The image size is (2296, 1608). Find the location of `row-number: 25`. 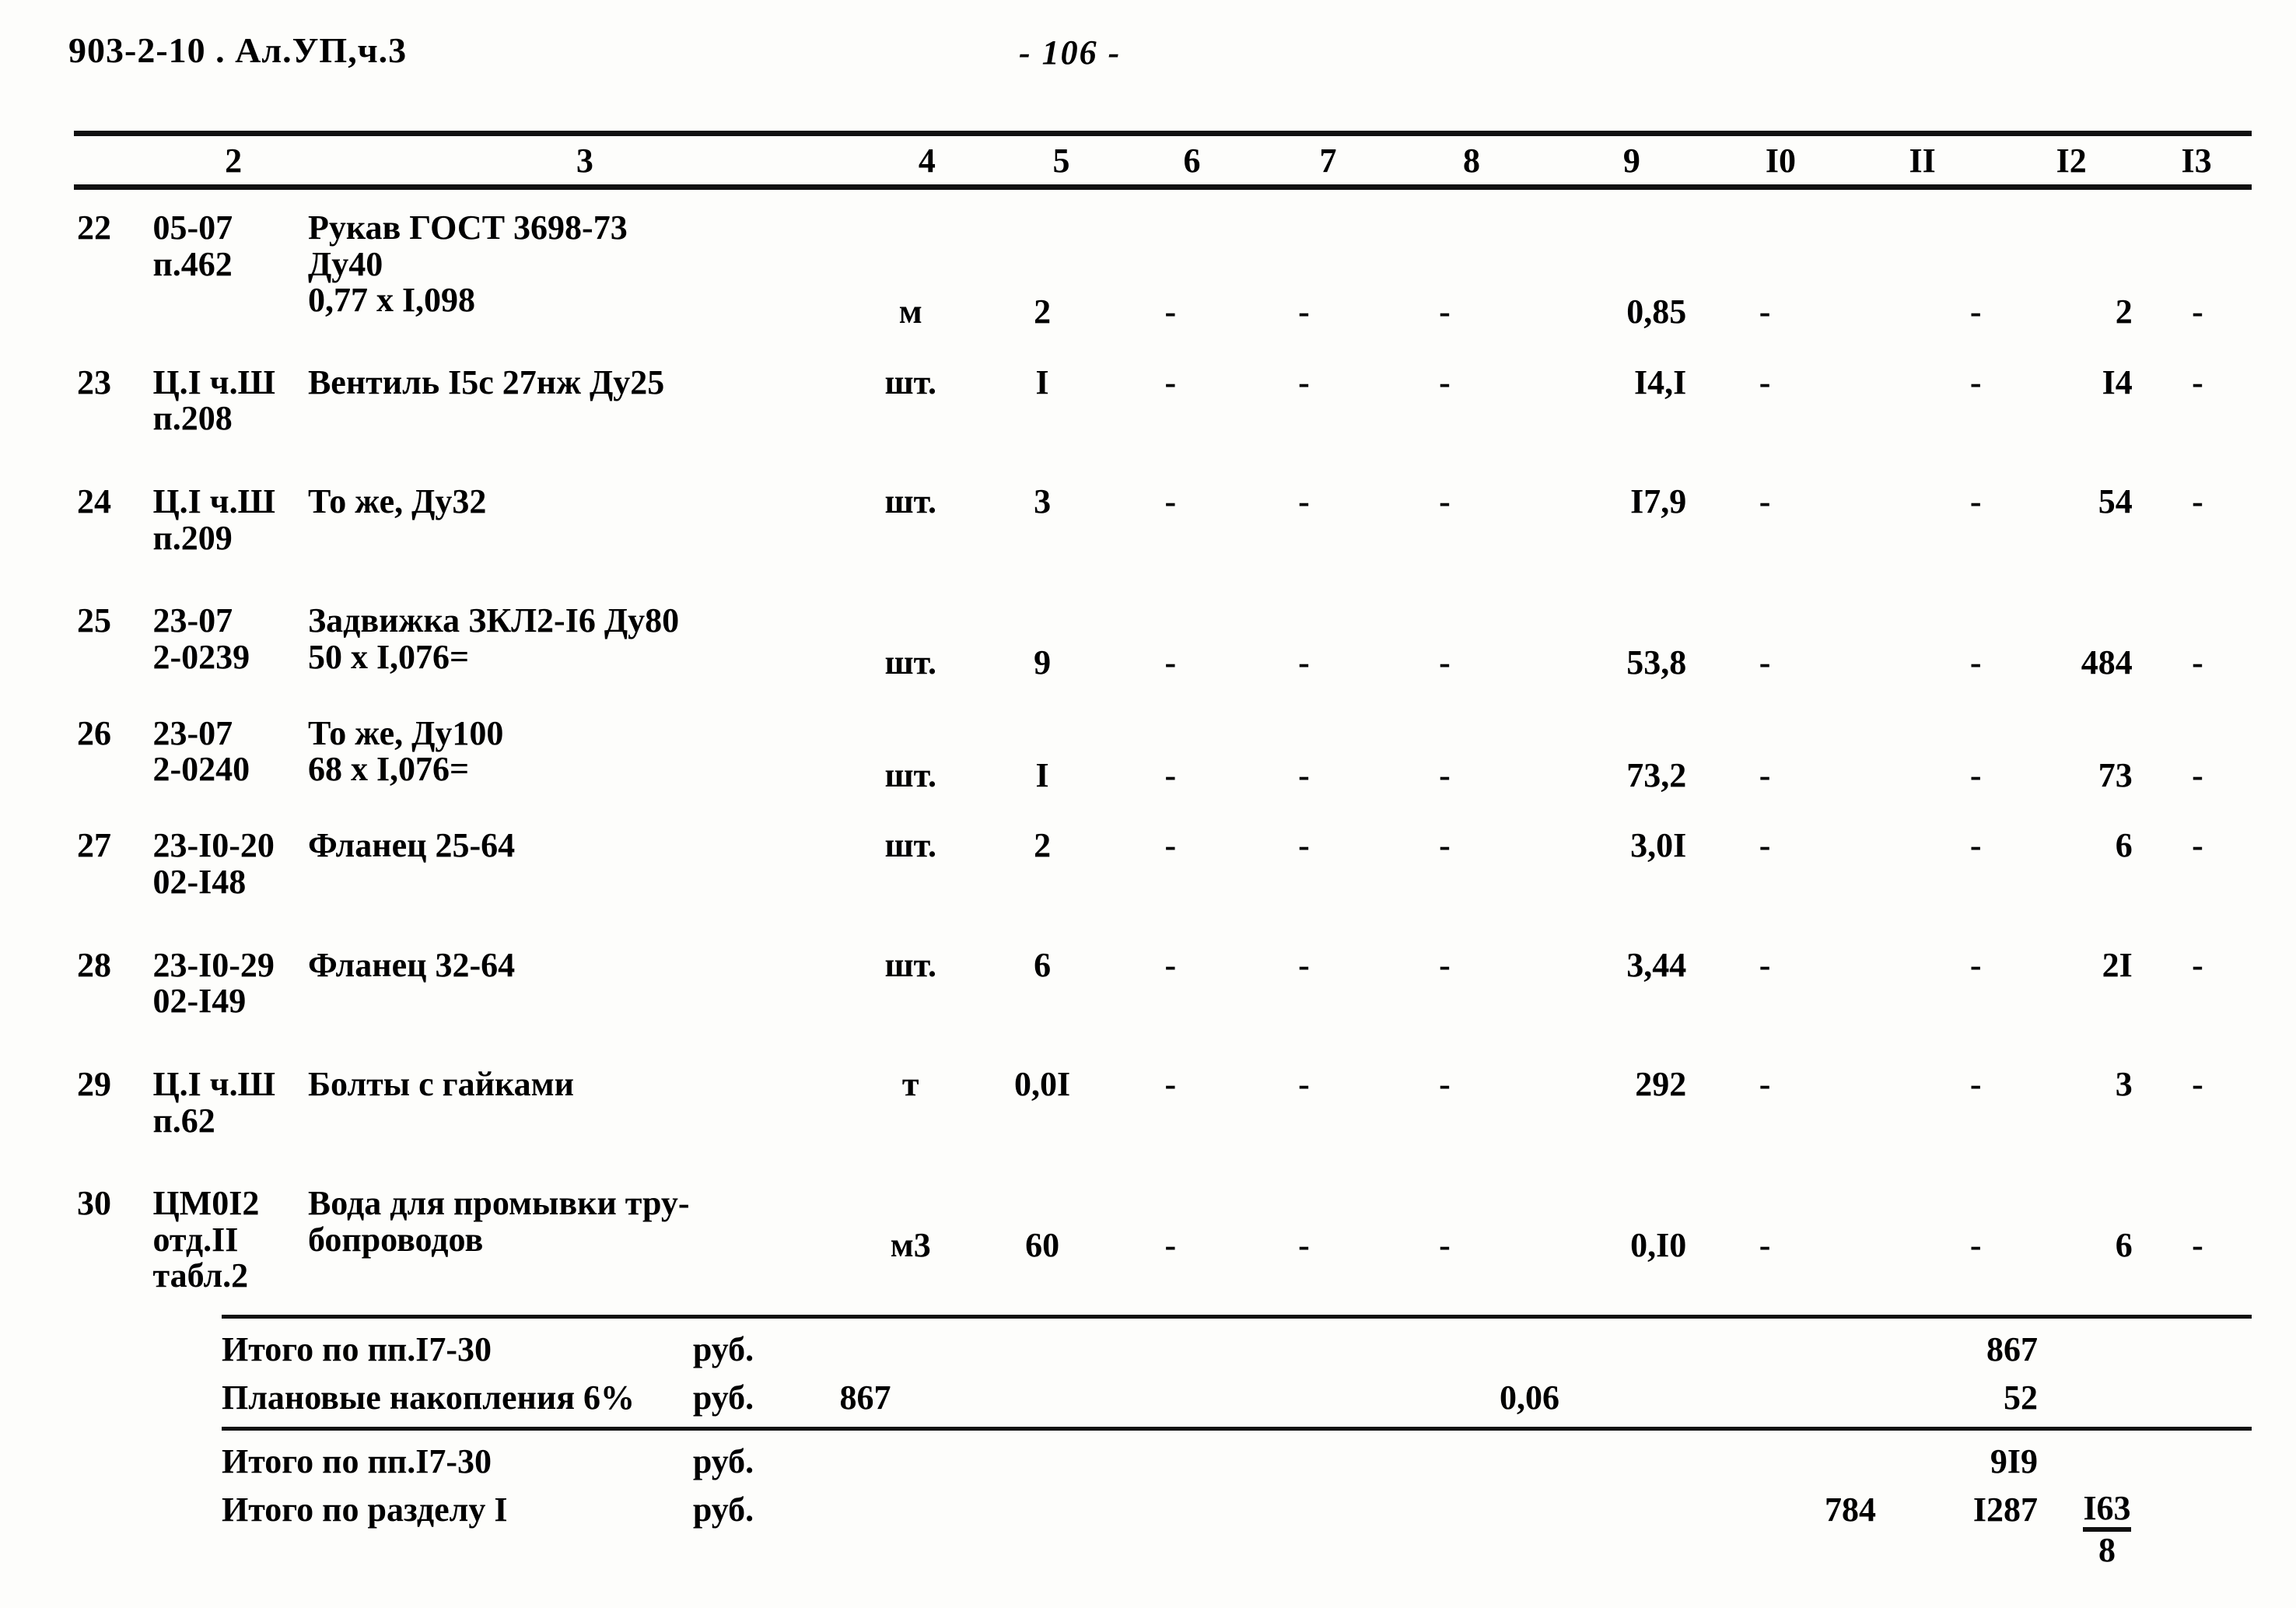

row-number: 25 is located at coordinates (94, 620).